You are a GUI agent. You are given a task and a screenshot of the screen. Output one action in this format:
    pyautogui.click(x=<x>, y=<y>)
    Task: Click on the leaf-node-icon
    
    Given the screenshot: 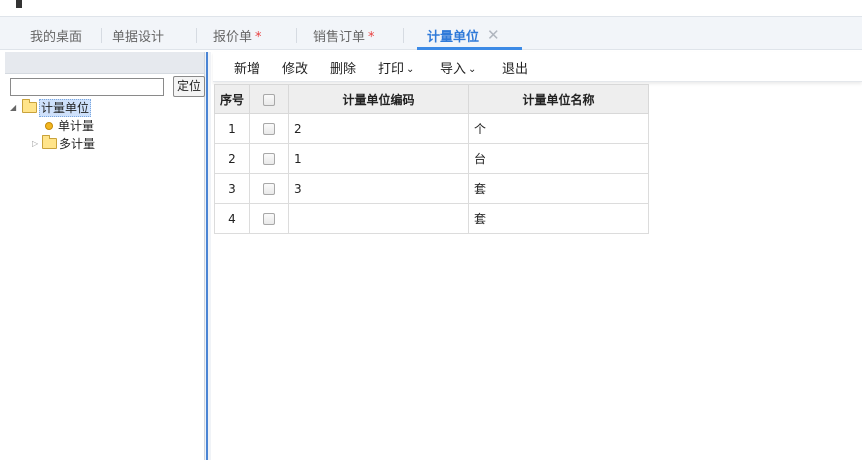 What is the action you would take?
    pyautogui.click(x=49, y=126)
    